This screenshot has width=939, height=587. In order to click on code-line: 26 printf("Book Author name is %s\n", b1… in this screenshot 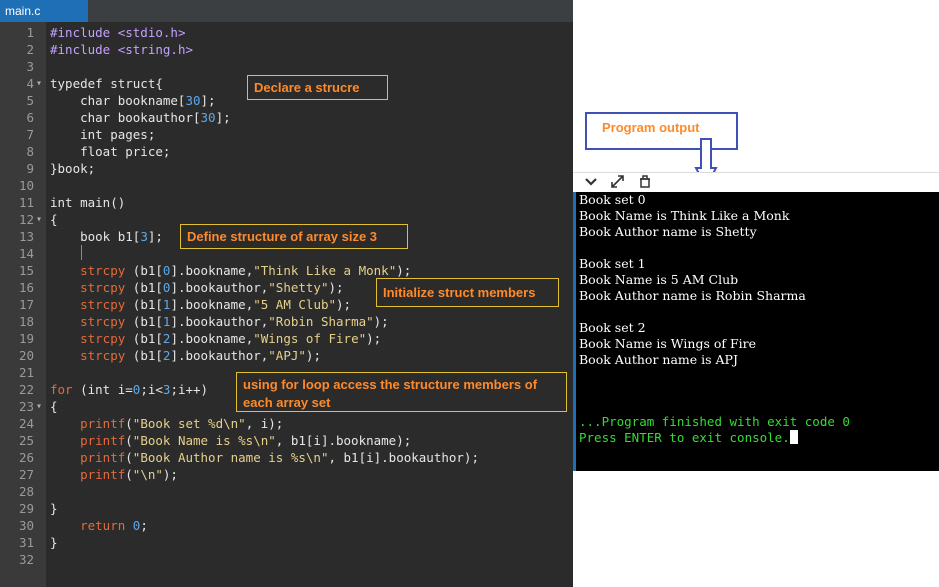, I will do `click(286, 457)`.